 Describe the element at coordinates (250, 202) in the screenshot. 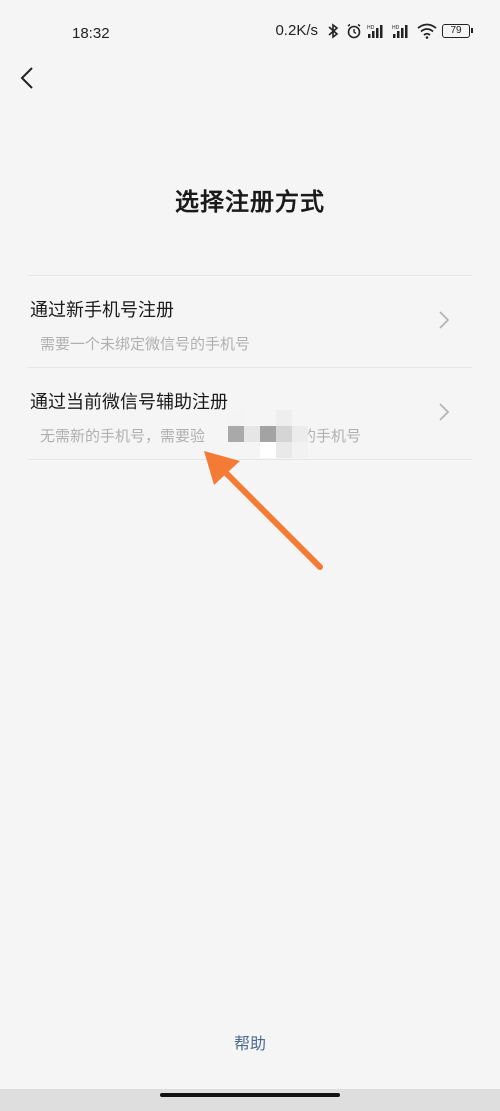

I see `page-title: 选择注册方式` at that location.